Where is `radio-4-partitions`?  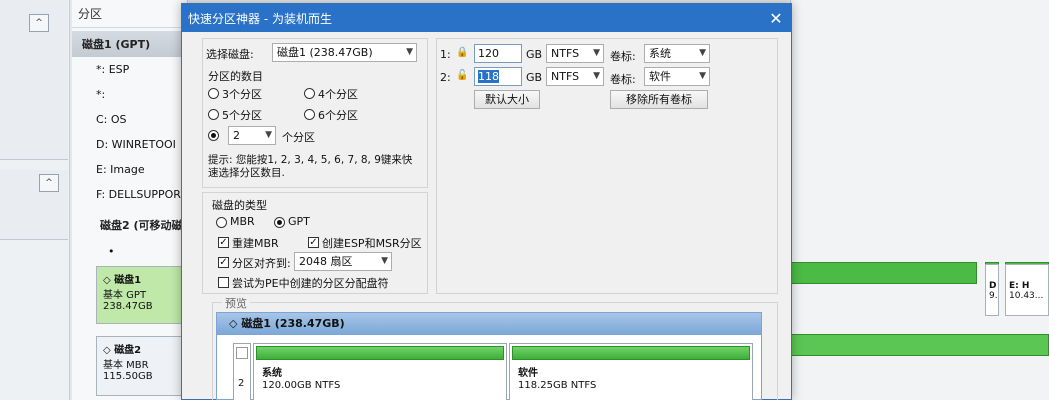
radio-4-partitions is located at coordinates (309, 93).